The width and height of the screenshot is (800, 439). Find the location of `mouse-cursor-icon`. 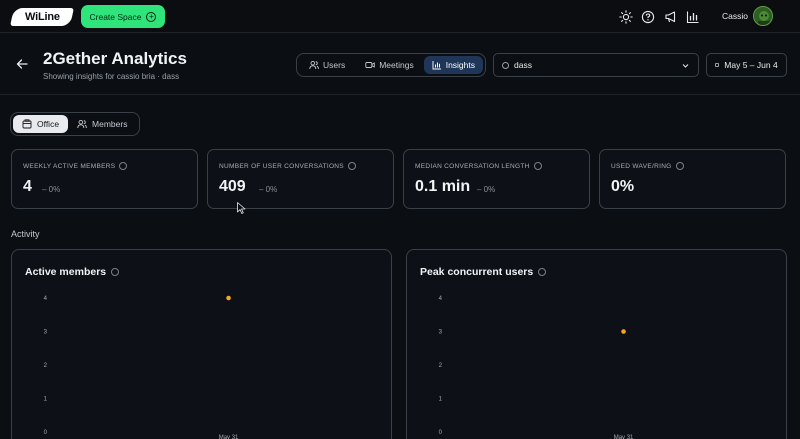

mouse-cursor-icon is located at coordinates (241, 208).